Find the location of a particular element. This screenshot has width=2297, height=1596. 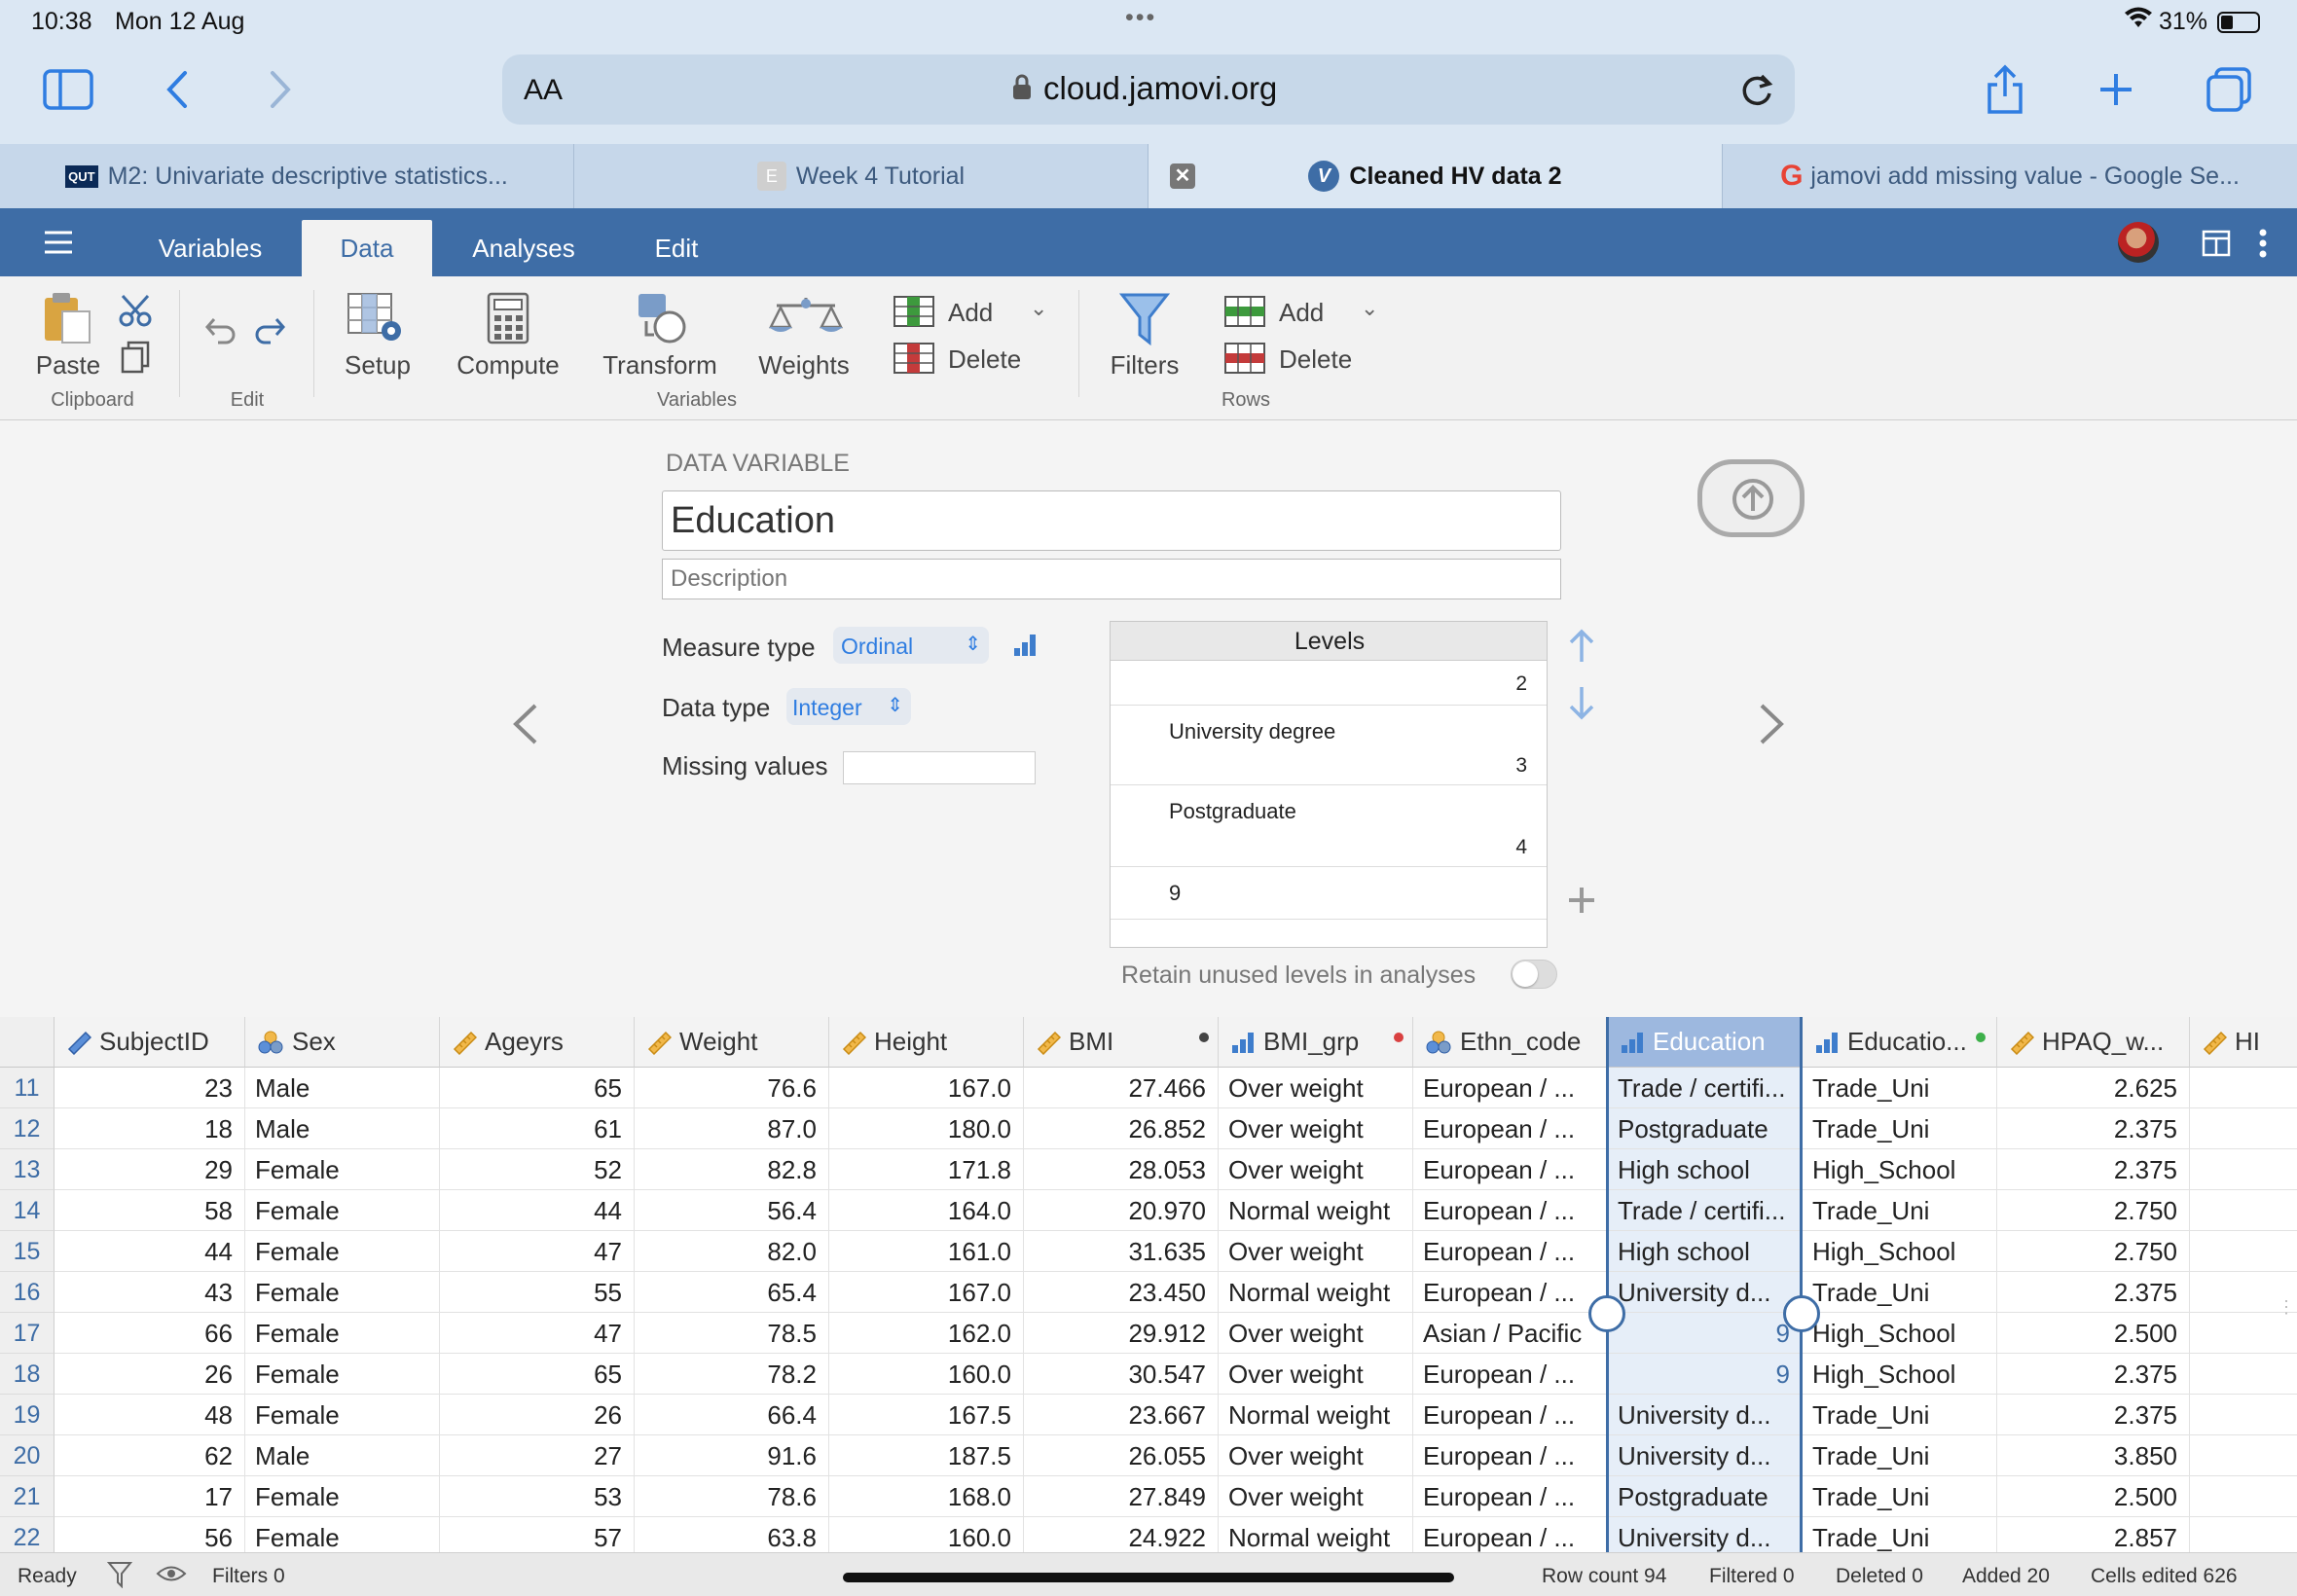

table-cell: 17 is located at coordinates (150, 1496).